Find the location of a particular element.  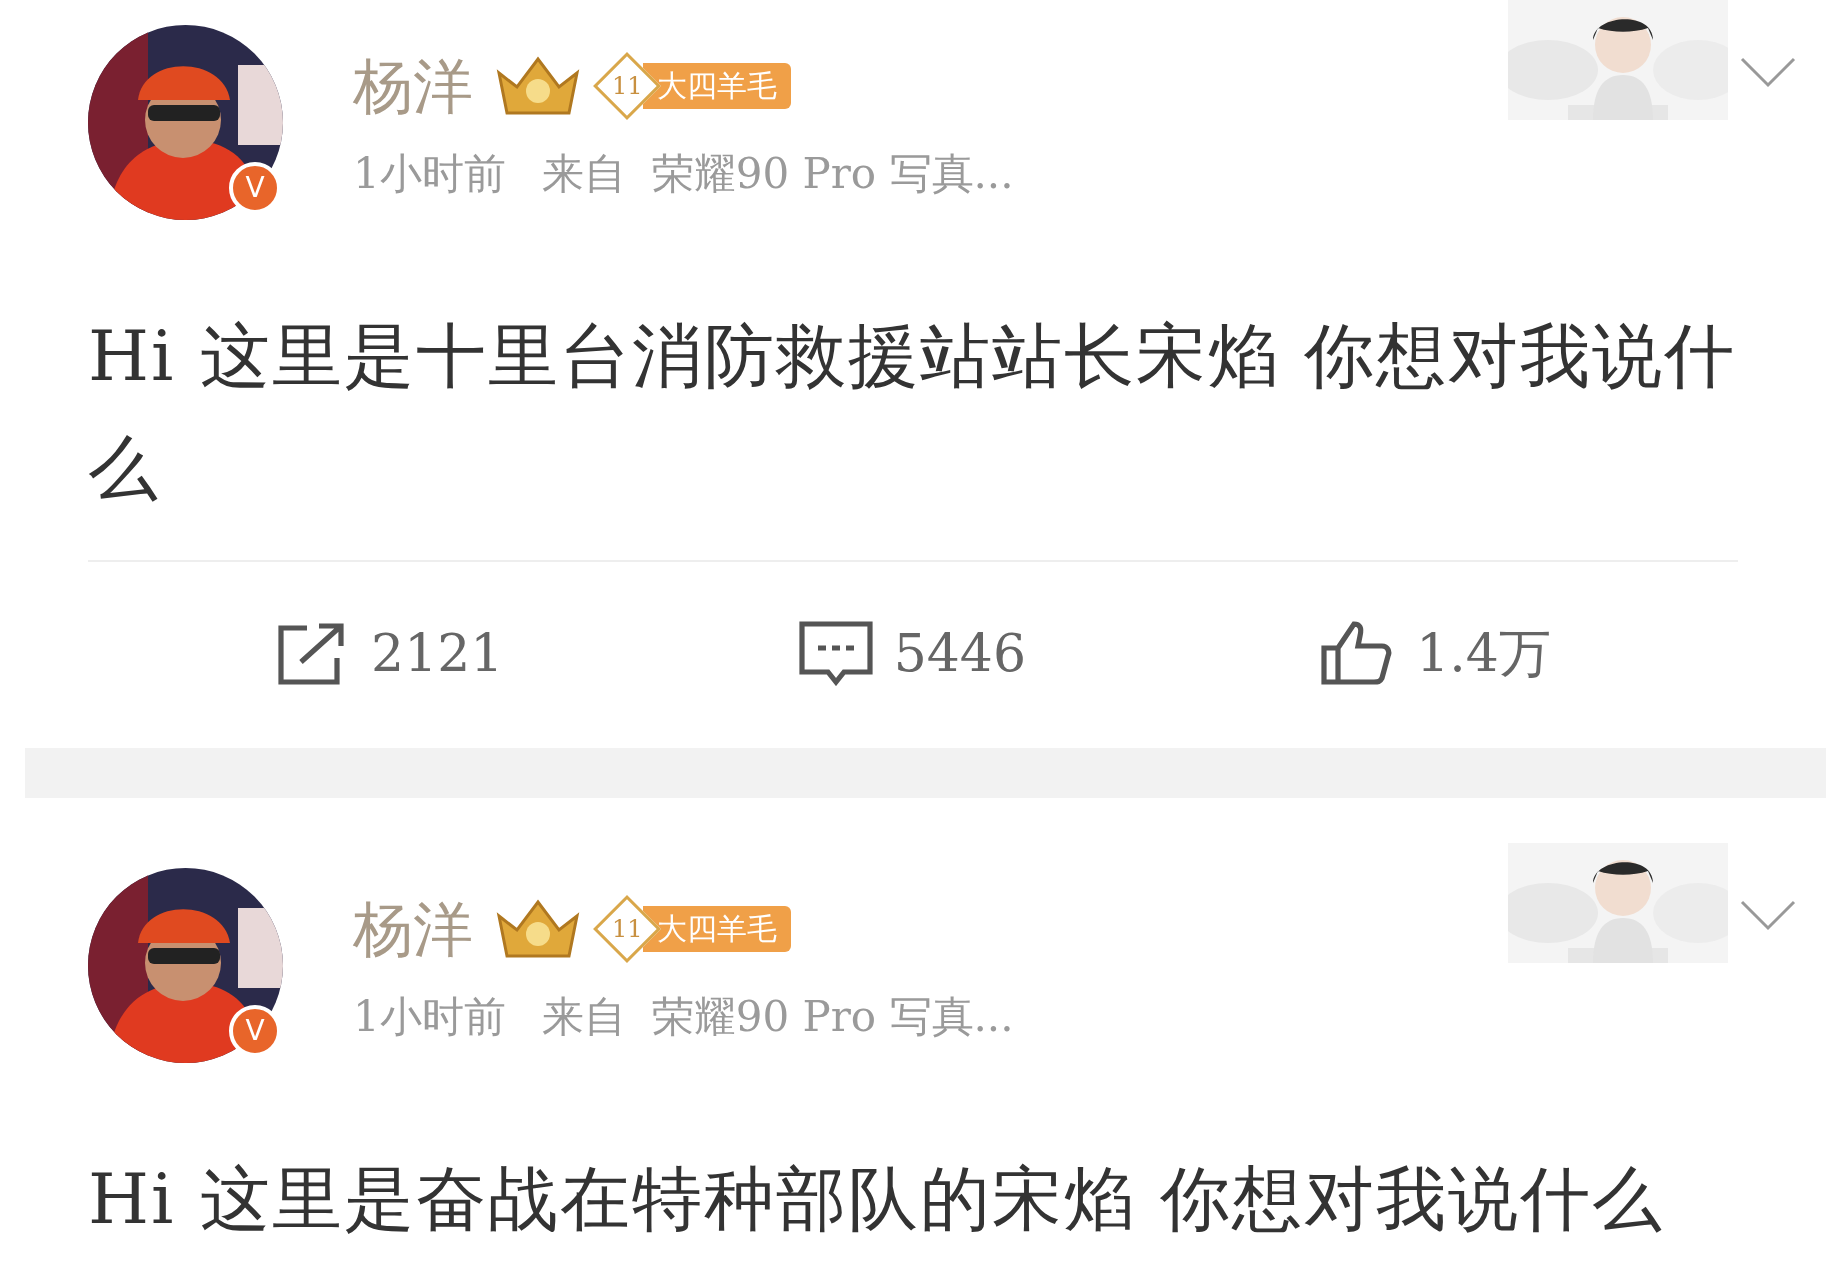

post-text: Hi 这里是十里台消防救援站站长宋焰 你想对我说什么 is located at coordinates (912, 412).